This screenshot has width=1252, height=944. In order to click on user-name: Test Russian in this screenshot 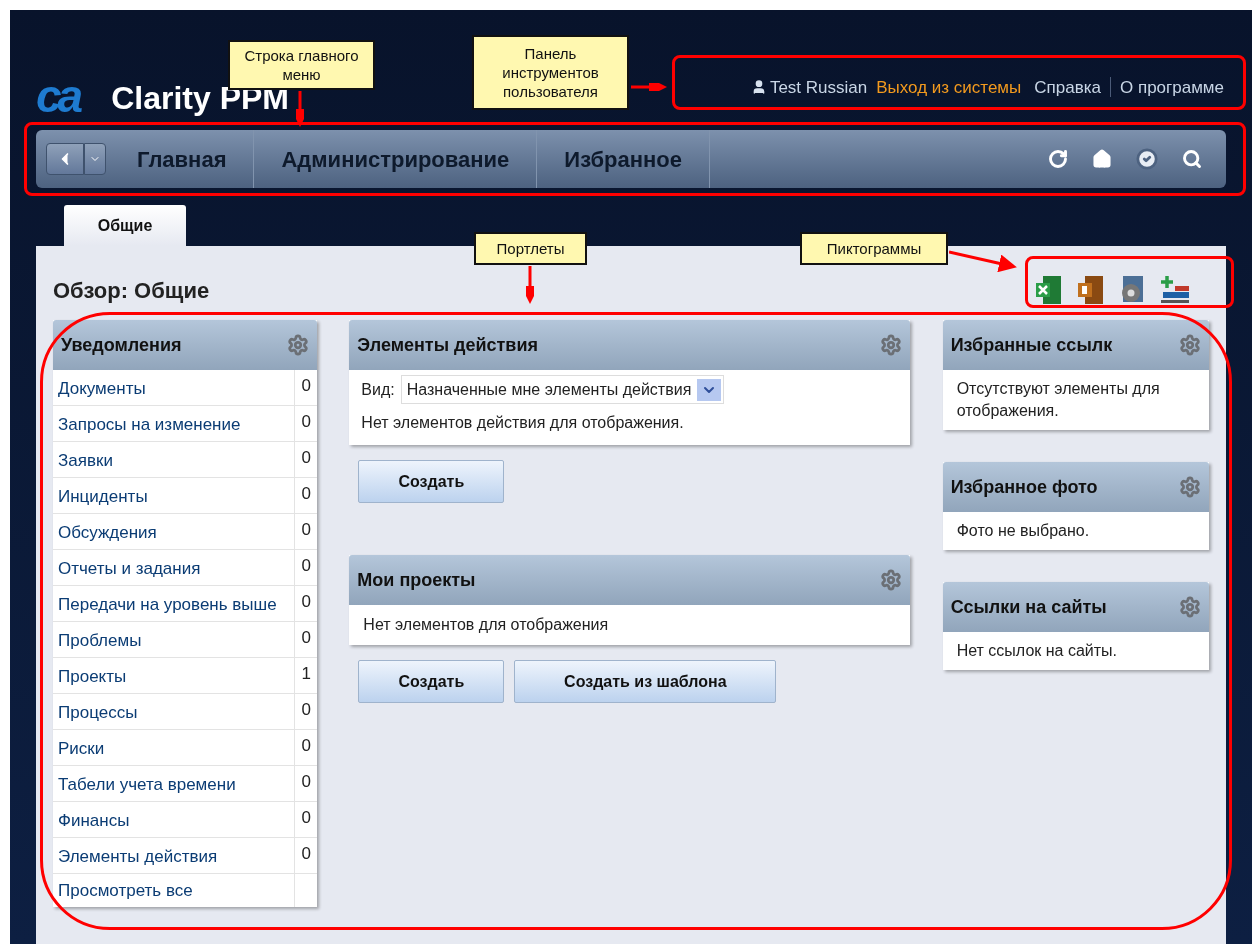, I will do `click(818, 87)`.